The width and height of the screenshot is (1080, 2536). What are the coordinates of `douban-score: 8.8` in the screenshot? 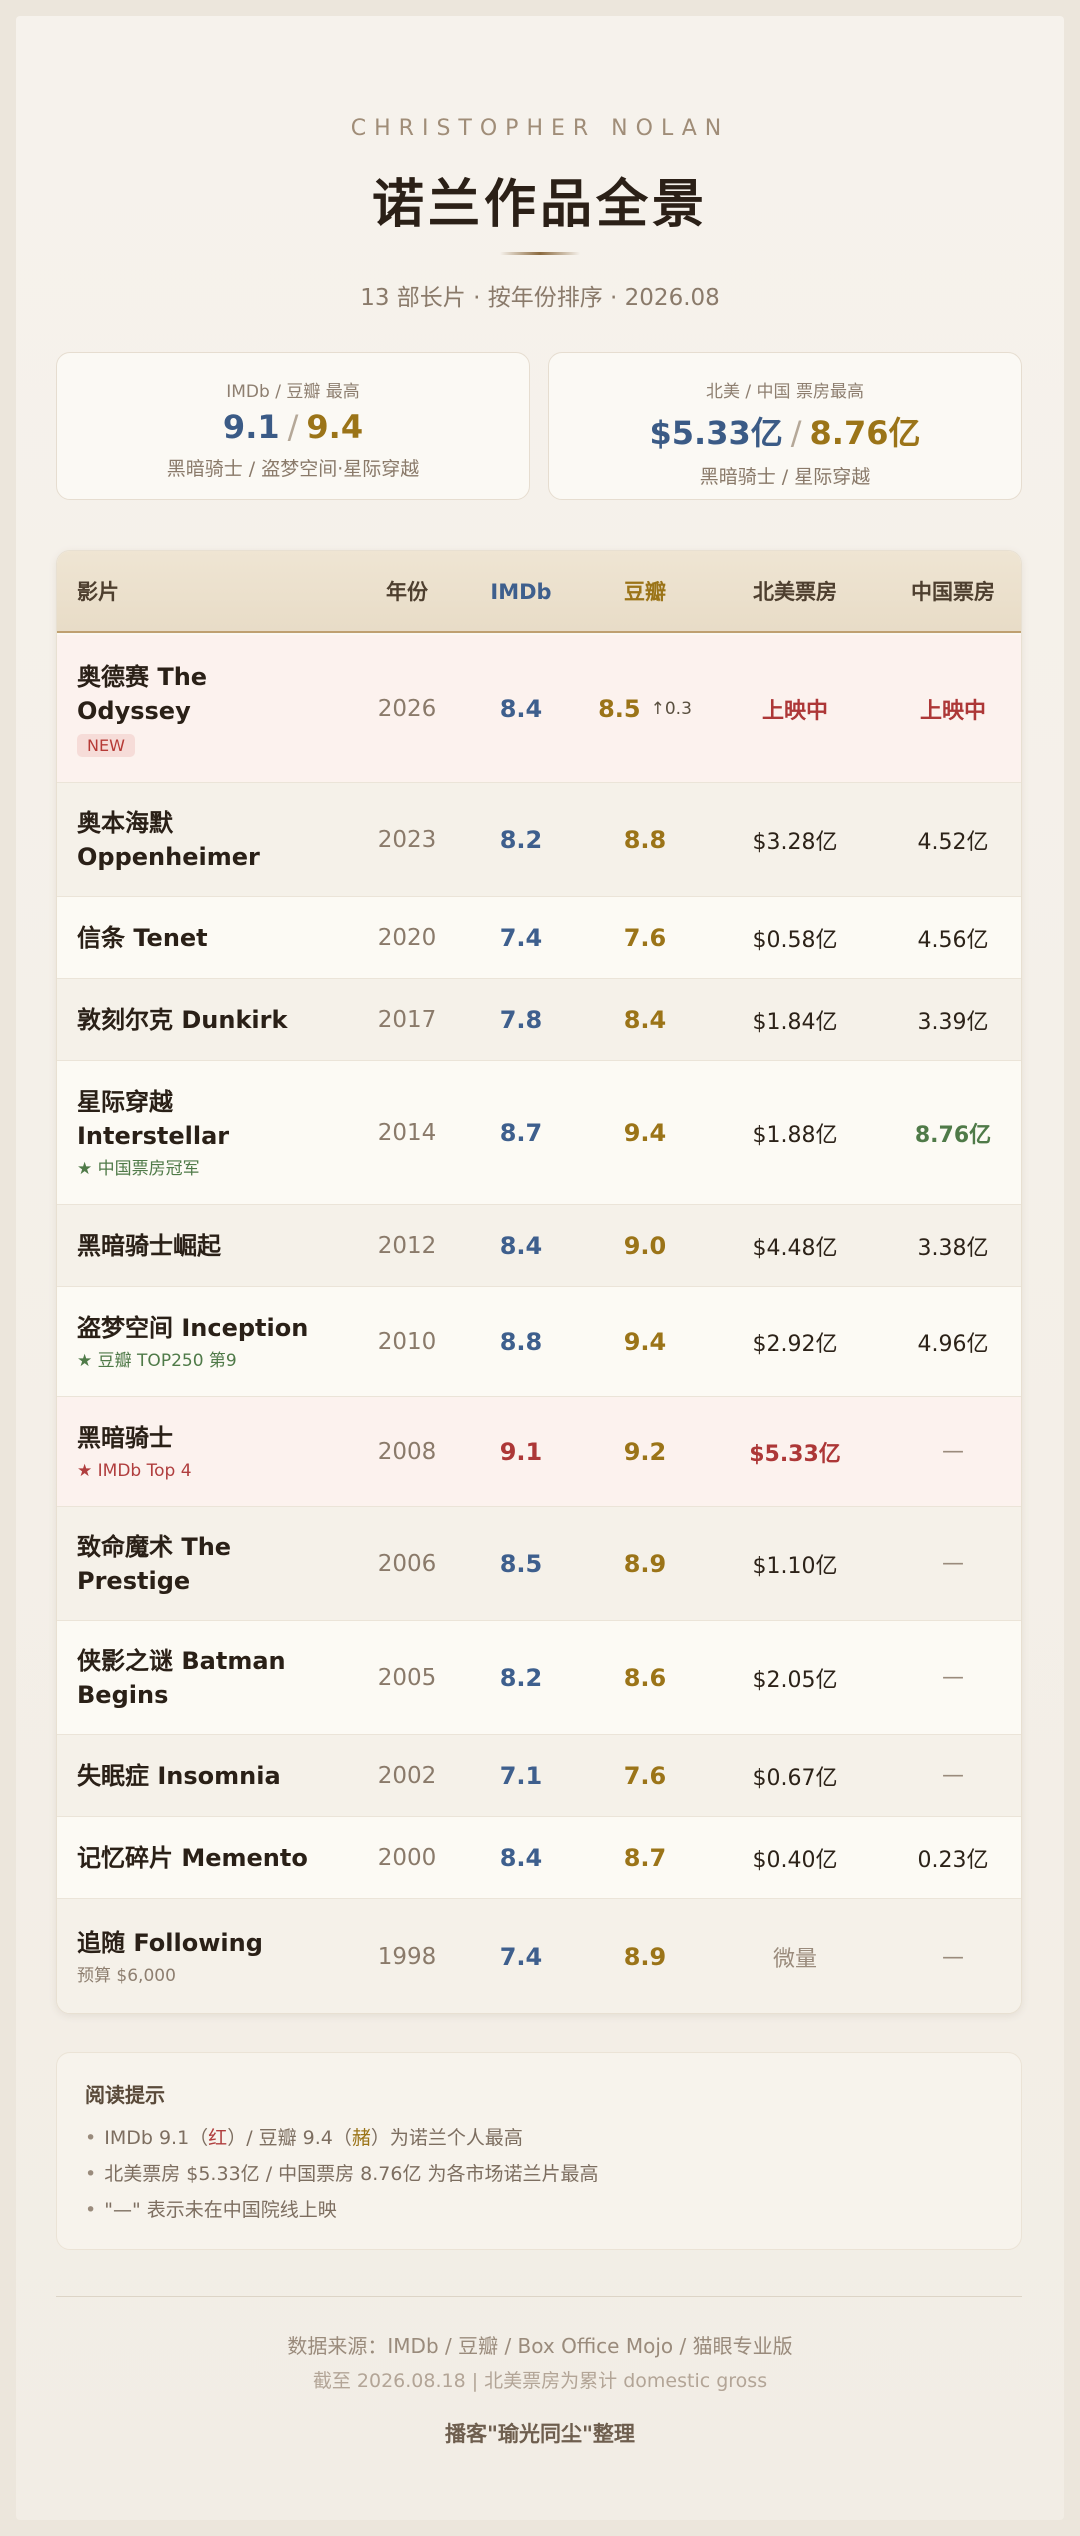 It's located at (645, 839).